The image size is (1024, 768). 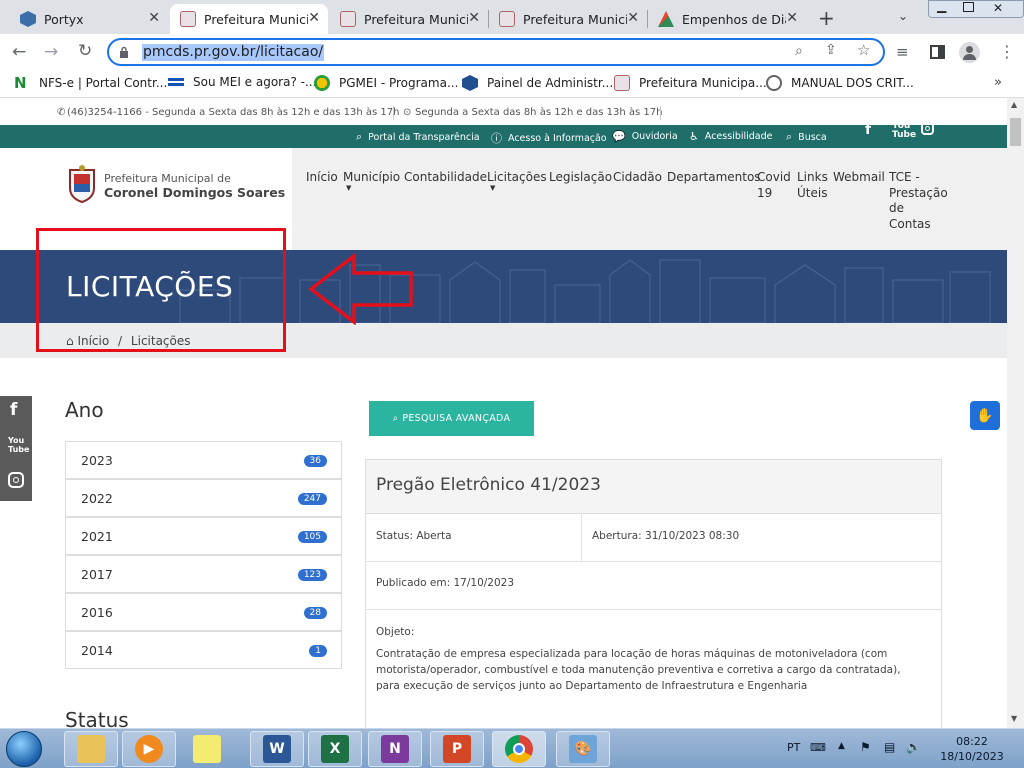 I want to click on more-bookmarks-icon: », so click(x=998, y=82).